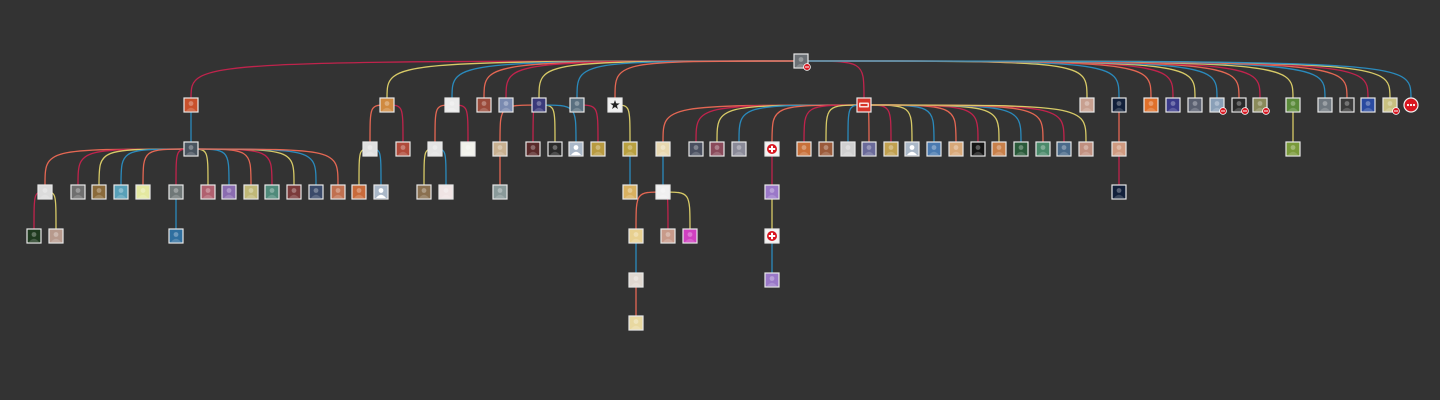 The image size is (1440, 400). I want to click on medical-cross-icon, so click(772, 149).